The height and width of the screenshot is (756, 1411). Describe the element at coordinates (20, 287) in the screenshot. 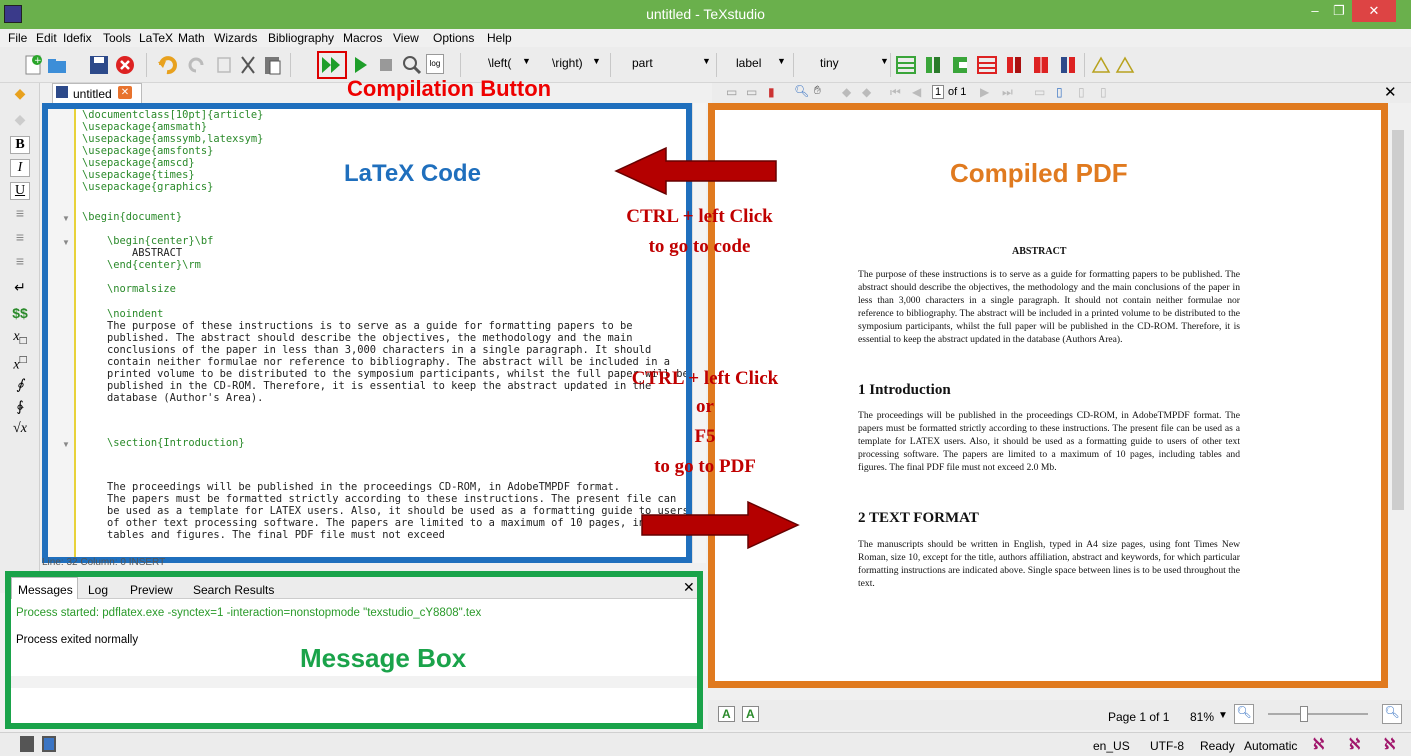

I see `newline-icon: ↵` at that location.